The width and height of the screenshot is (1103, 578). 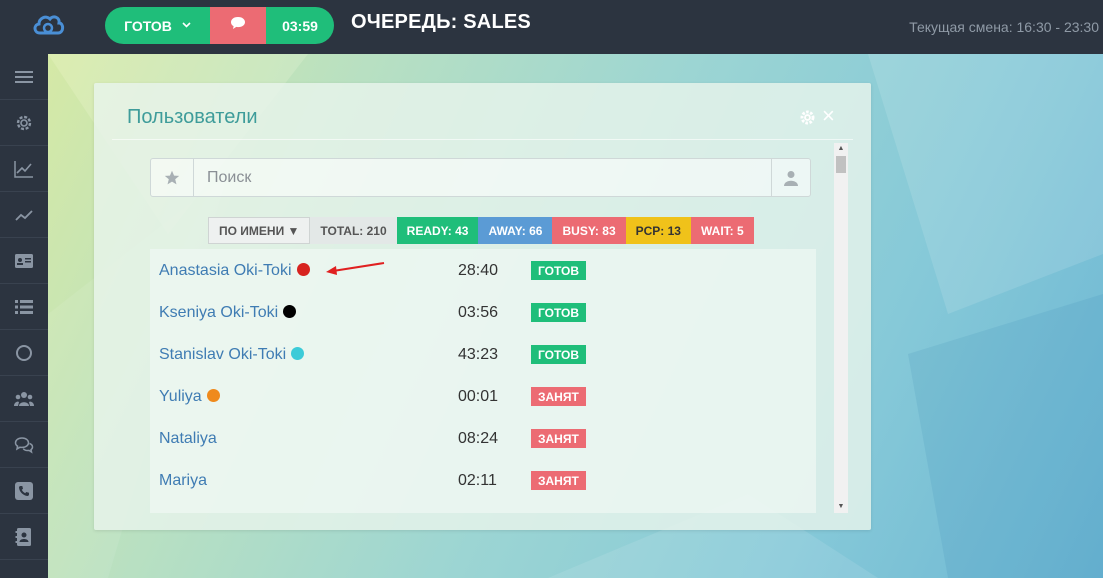 I want to click on annotation-arrow-icon, so click(x=355, y=268).